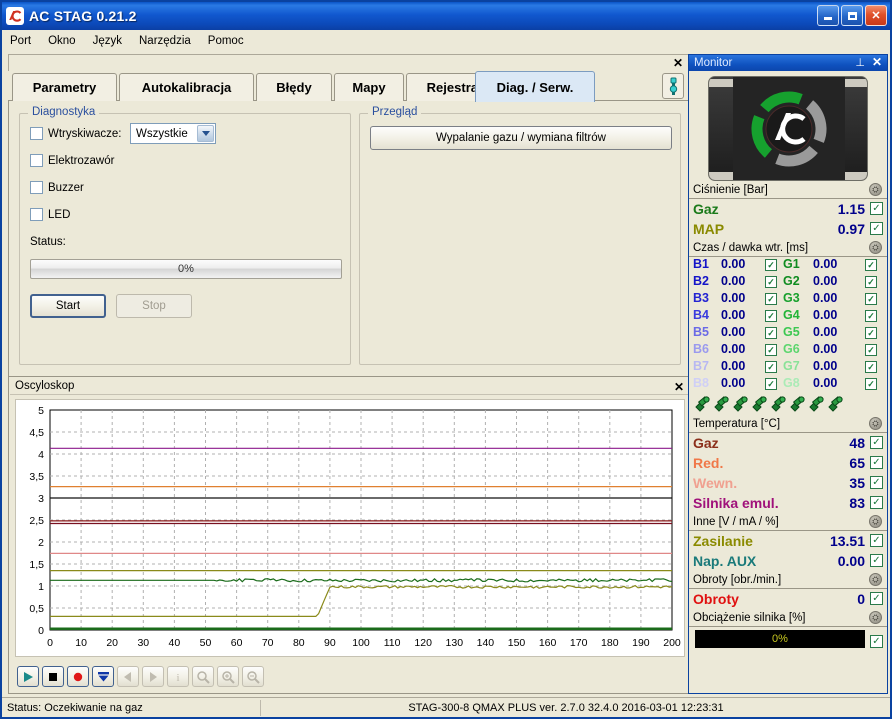 Image resolution: width=892 pixels, height=719 pixels. Describe the element at coordinates (876, 641) in the screenshot. I see `engine-load-checkbox: ✓` at that location.